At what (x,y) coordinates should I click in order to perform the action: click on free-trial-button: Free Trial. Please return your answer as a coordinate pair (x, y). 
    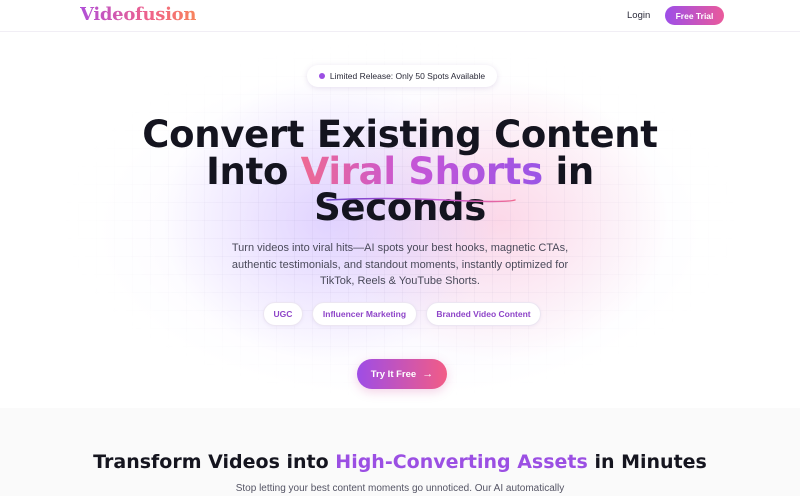
    Looking at the image, I should click on (694, 15).